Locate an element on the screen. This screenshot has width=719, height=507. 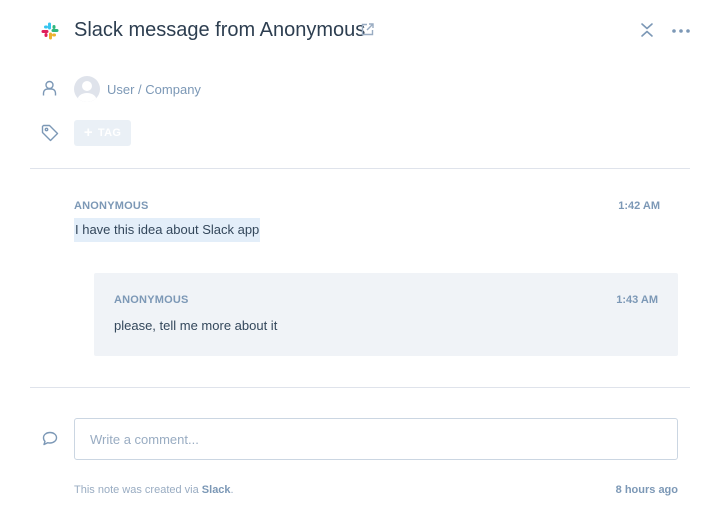
add-tag-button: + TAG is located at coordinates (102, 133).